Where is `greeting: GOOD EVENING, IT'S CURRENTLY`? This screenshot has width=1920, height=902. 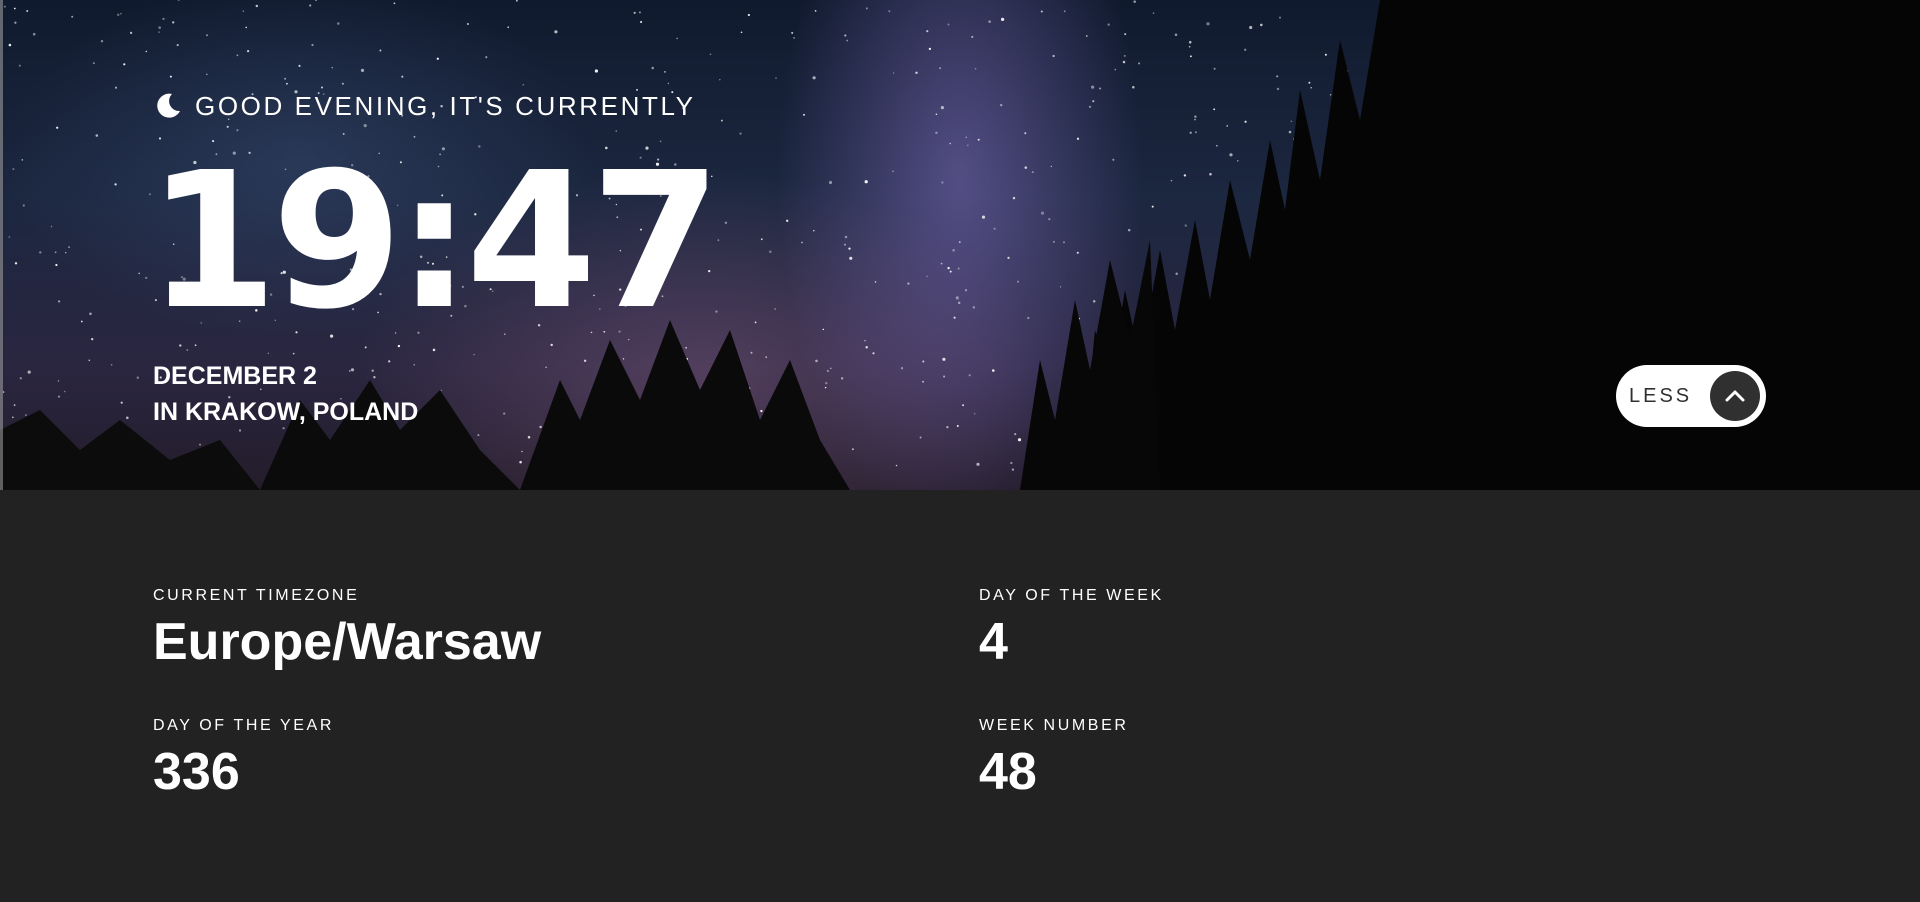 greeting: GOOD EVENING, IT'S CURRENTLY is located at coordinates (424, 106).